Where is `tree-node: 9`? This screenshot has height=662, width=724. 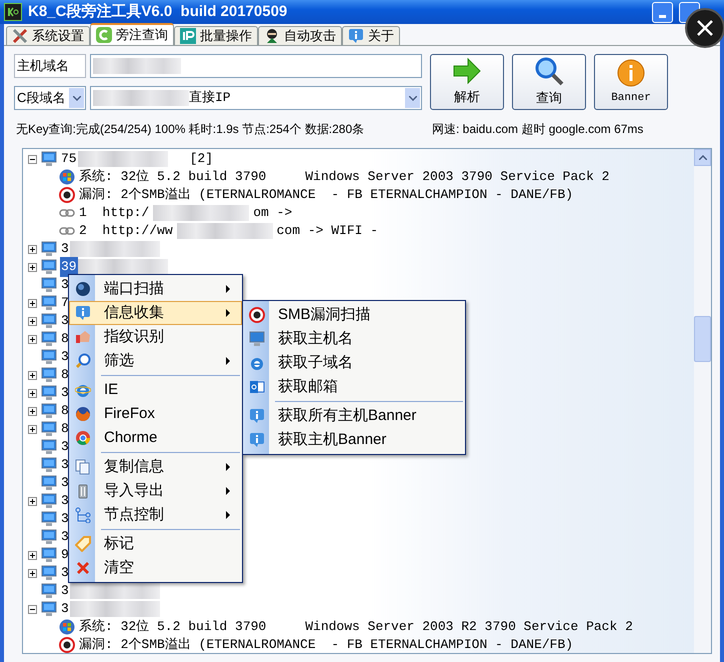
tree-node: 9 is located at coordinates (65, 555).